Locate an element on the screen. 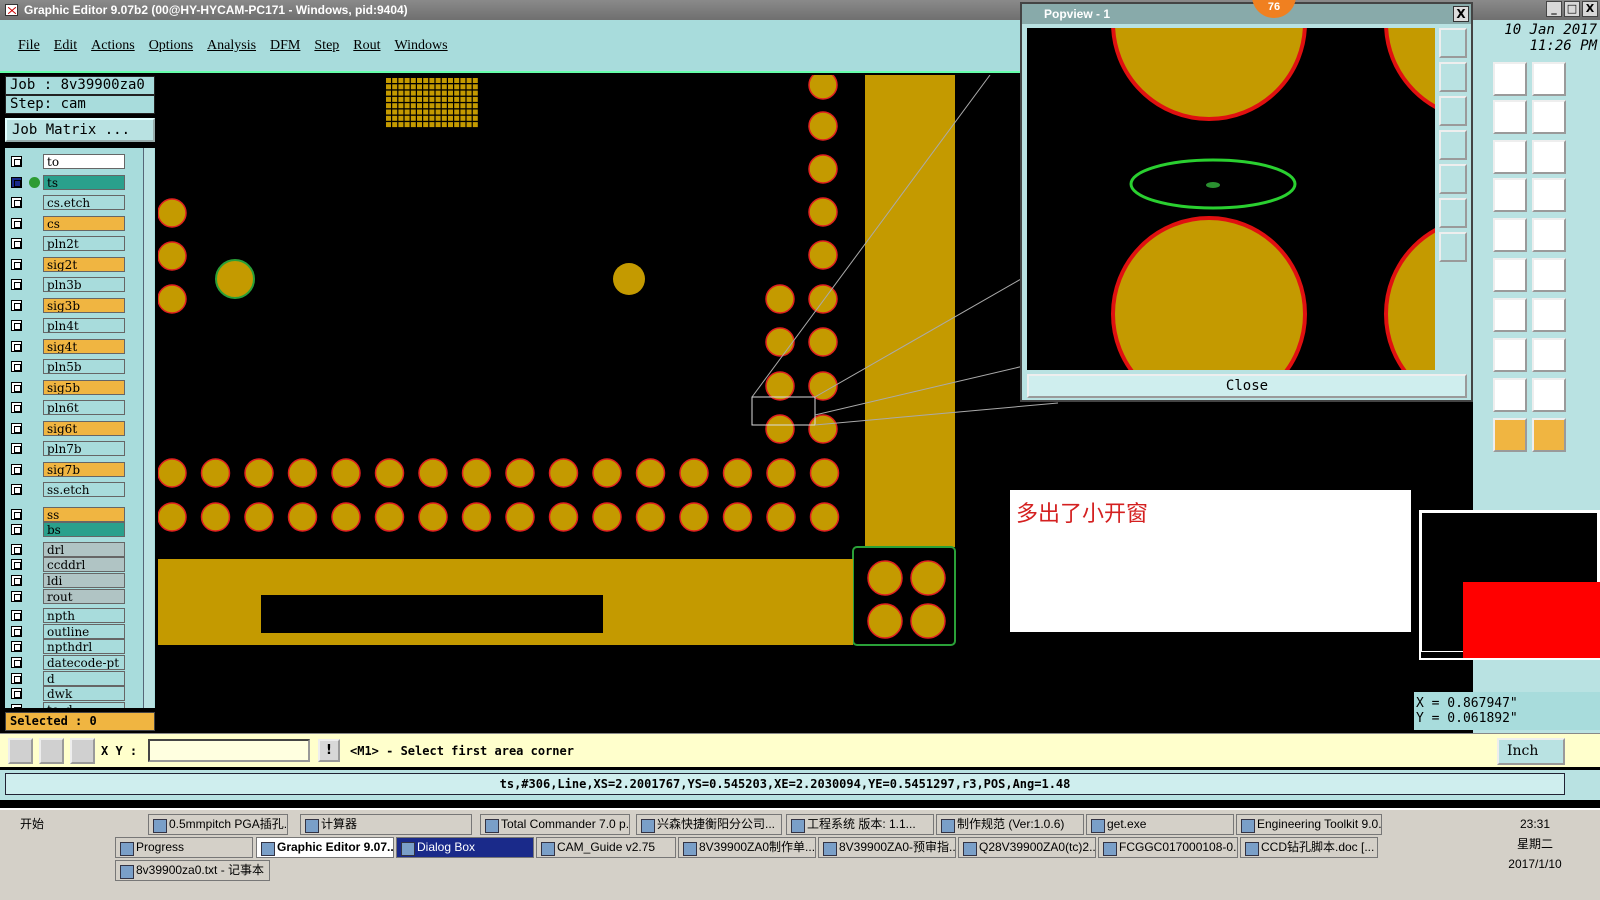 The height and width of the screenshot is (900, 1600). home-icon is located at coordinates (1510, 79).